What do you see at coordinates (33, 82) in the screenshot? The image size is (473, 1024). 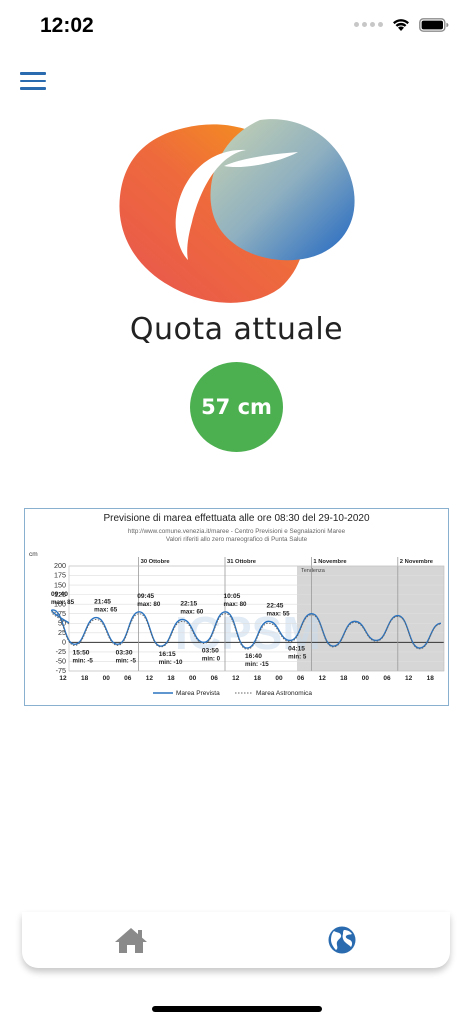 I see `hamburger-menu-icon` at bounding box center [33, 82].